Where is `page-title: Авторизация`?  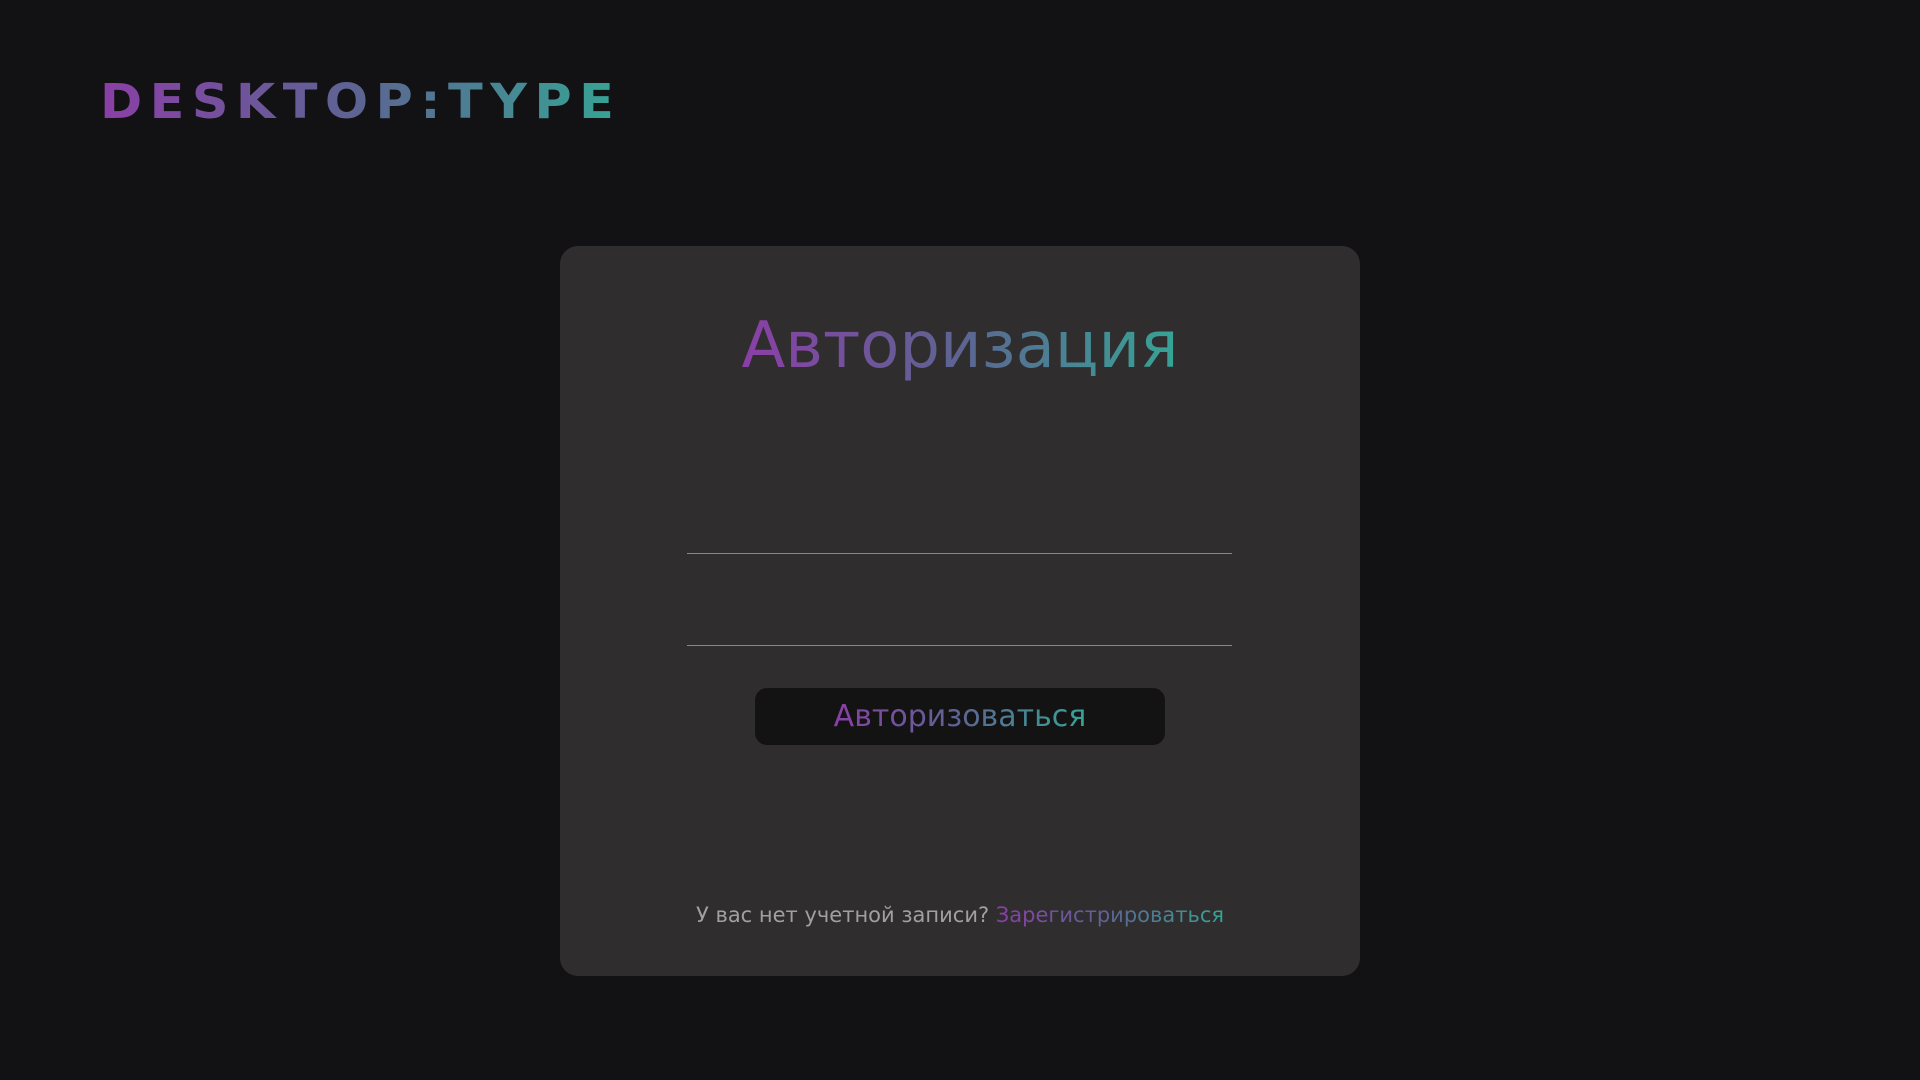
page-title: Авторизация is located at coordinates (959, 346).